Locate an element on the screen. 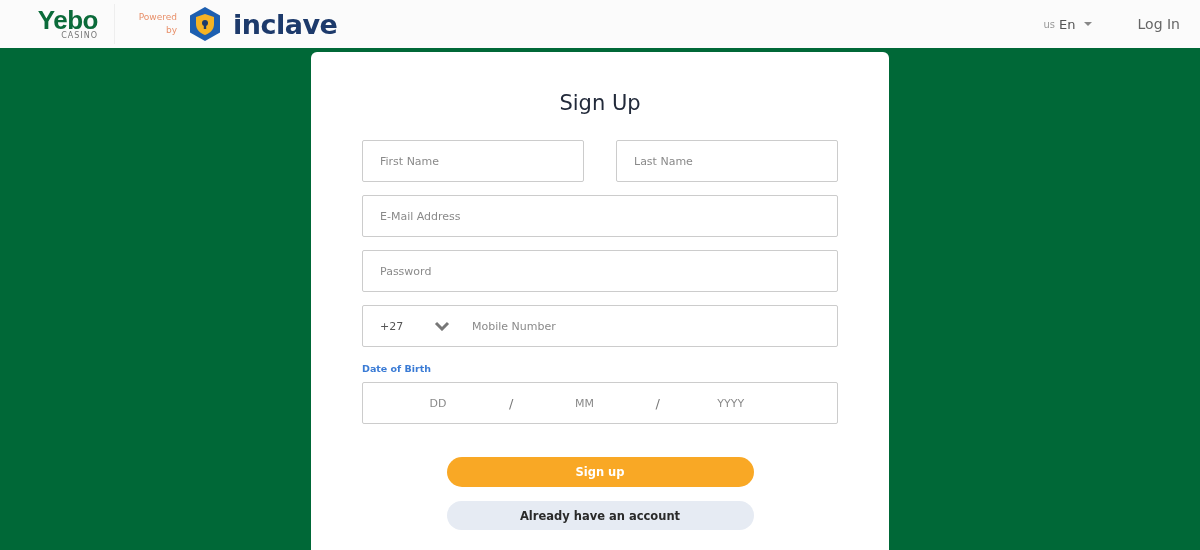 This screenshot has height=550, width=1200. first-name-field: First Name is located at coordinates (473, 161).